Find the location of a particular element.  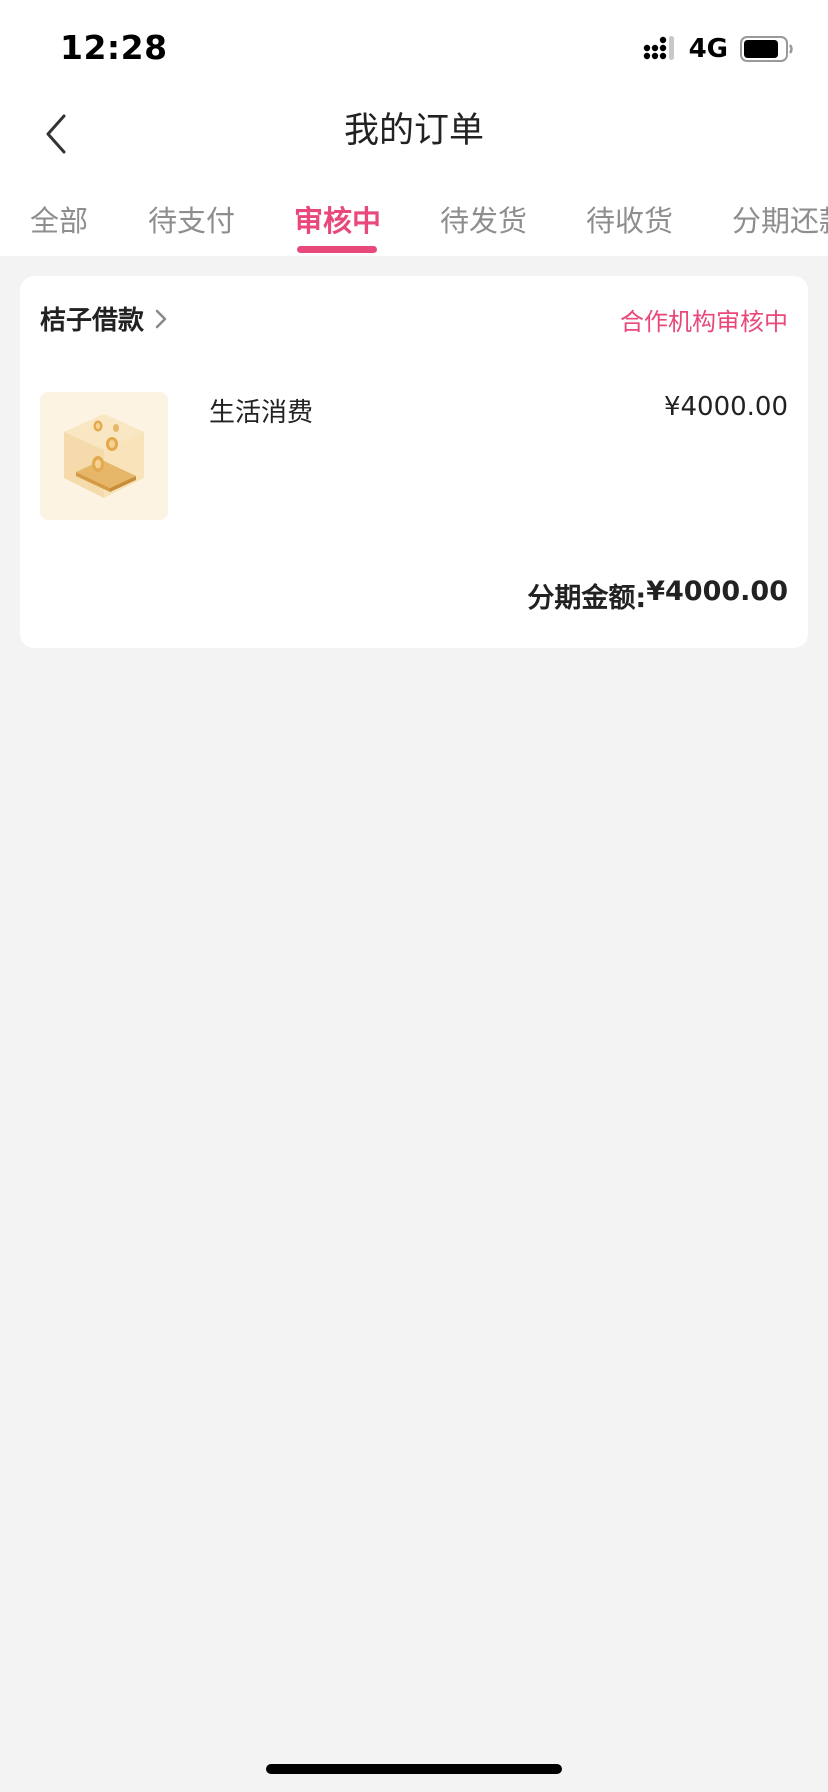

order-tabs: 全部 待支付 审核中 待发货 待收货 分期还款 is located at coordinates (414, 221).